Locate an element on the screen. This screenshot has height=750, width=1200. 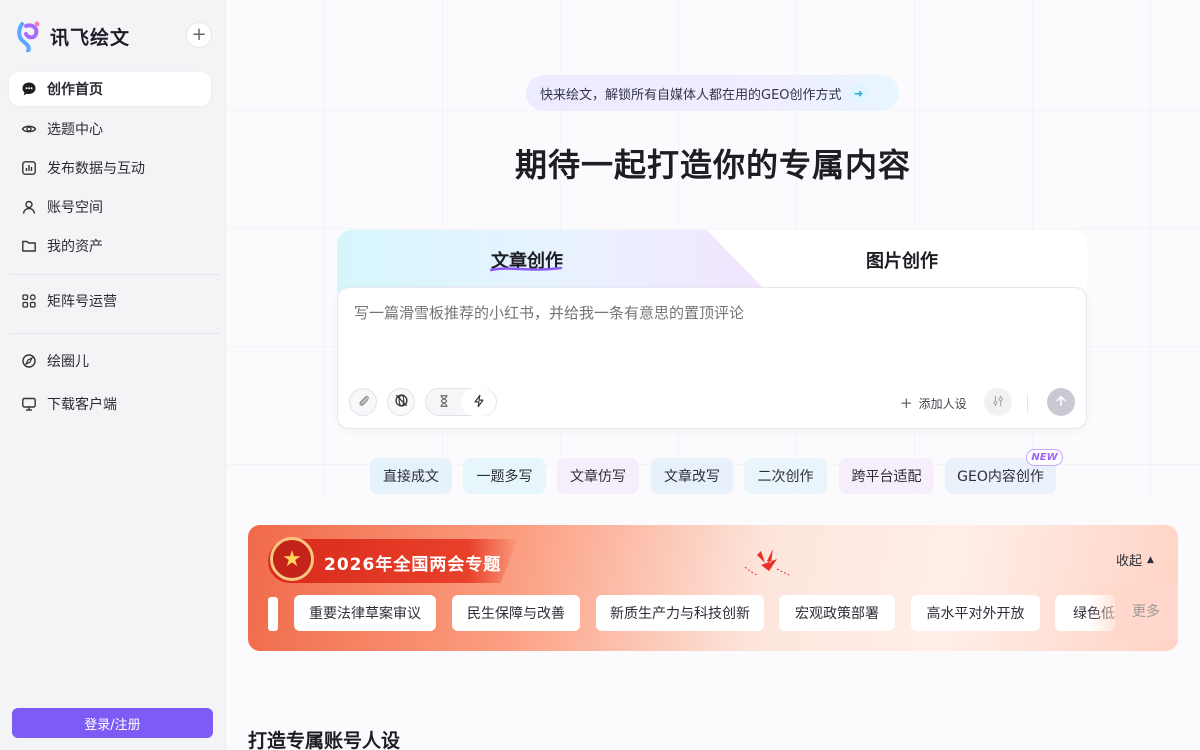
topic-chip: 重要法律草案审议 is located at coordinates (365, 613).